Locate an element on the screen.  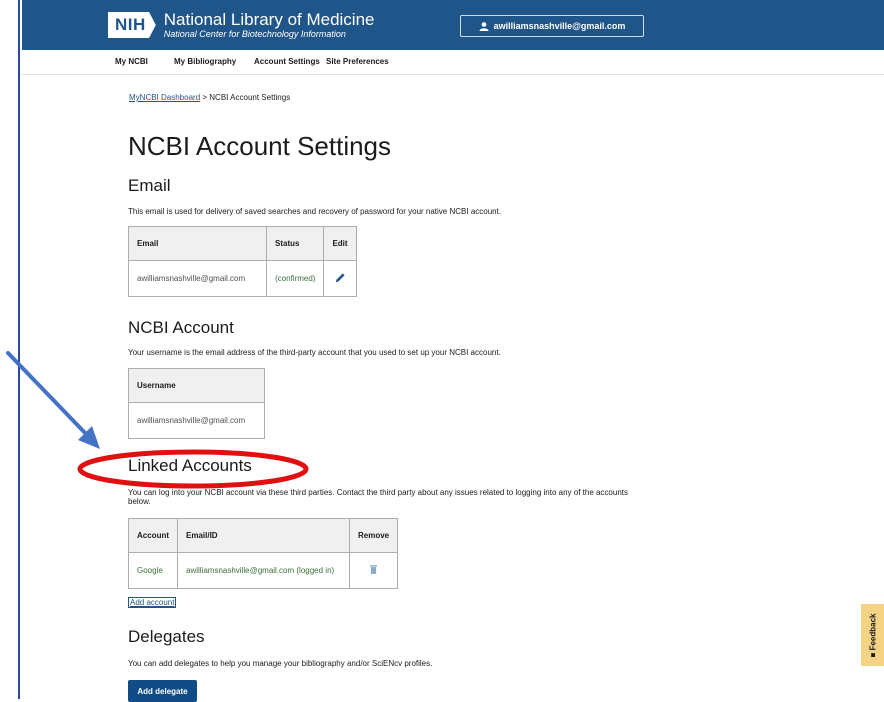
nav-my-ncbi: My NCBI is located at coordinates (131, 61).